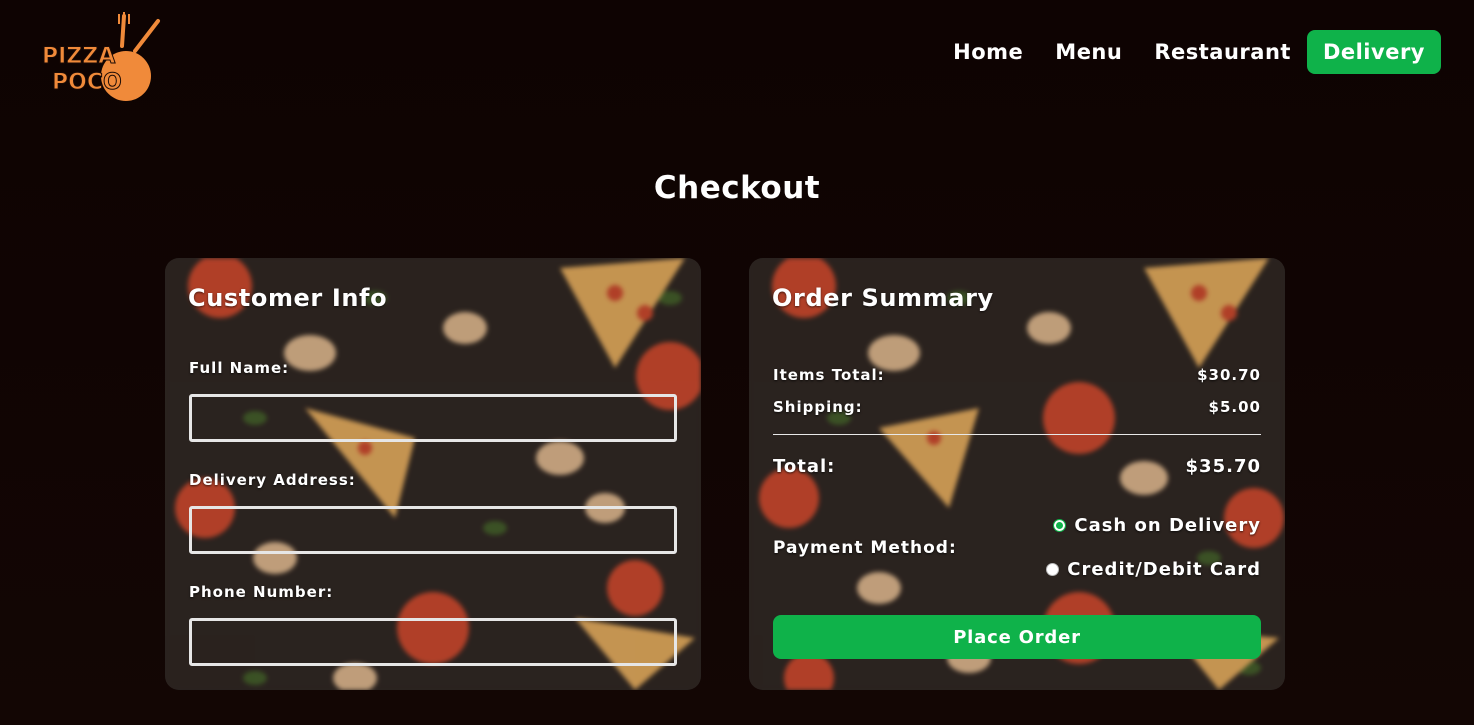 This screenshot has height=725, width=1474. What do you see at coordinates (272, 480) in the screenshot?
I see `delivery-address-label: Delivery Address:` at bounding box center [272, 480].